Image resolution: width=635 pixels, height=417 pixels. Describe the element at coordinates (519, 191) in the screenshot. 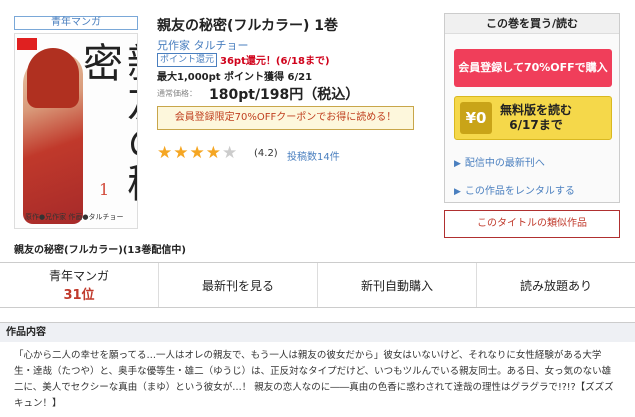

I see `rental-label: この作品をレンタルする` at that location.